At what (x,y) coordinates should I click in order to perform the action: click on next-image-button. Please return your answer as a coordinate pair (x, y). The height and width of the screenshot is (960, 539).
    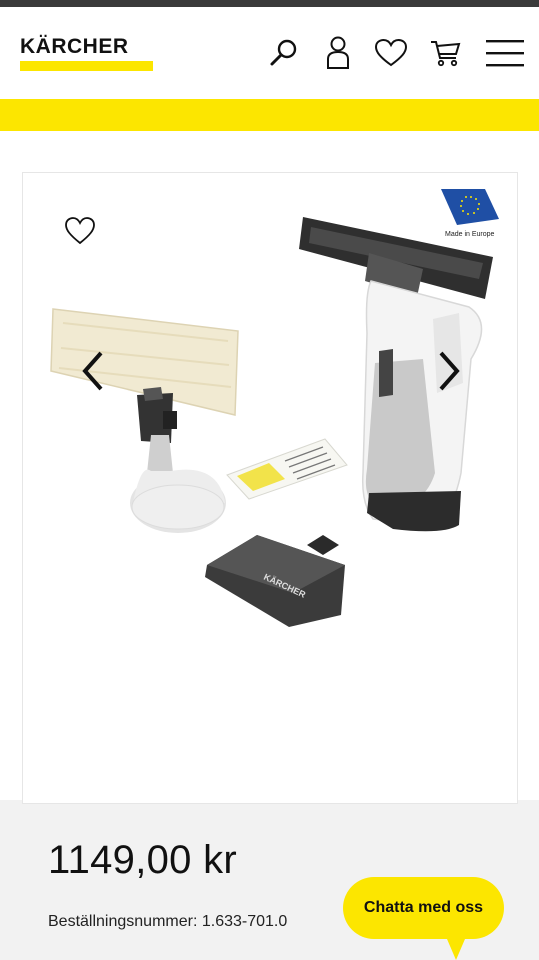
    Looking at the image, I should click on (448, 371).